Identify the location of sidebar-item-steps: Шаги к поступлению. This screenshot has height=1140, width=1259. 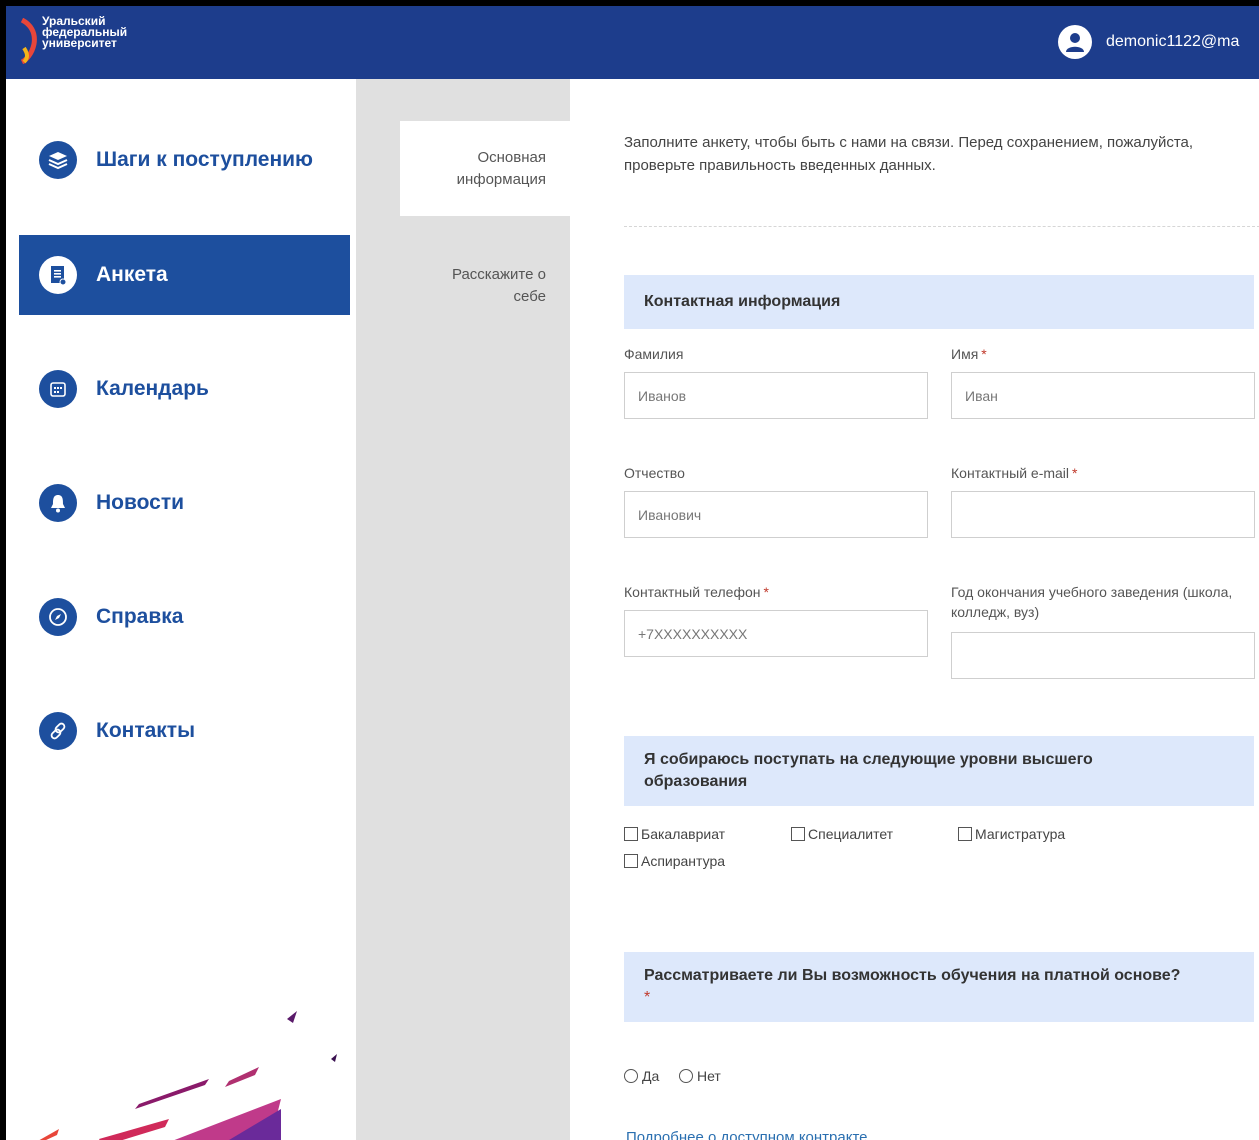
(184, 160).